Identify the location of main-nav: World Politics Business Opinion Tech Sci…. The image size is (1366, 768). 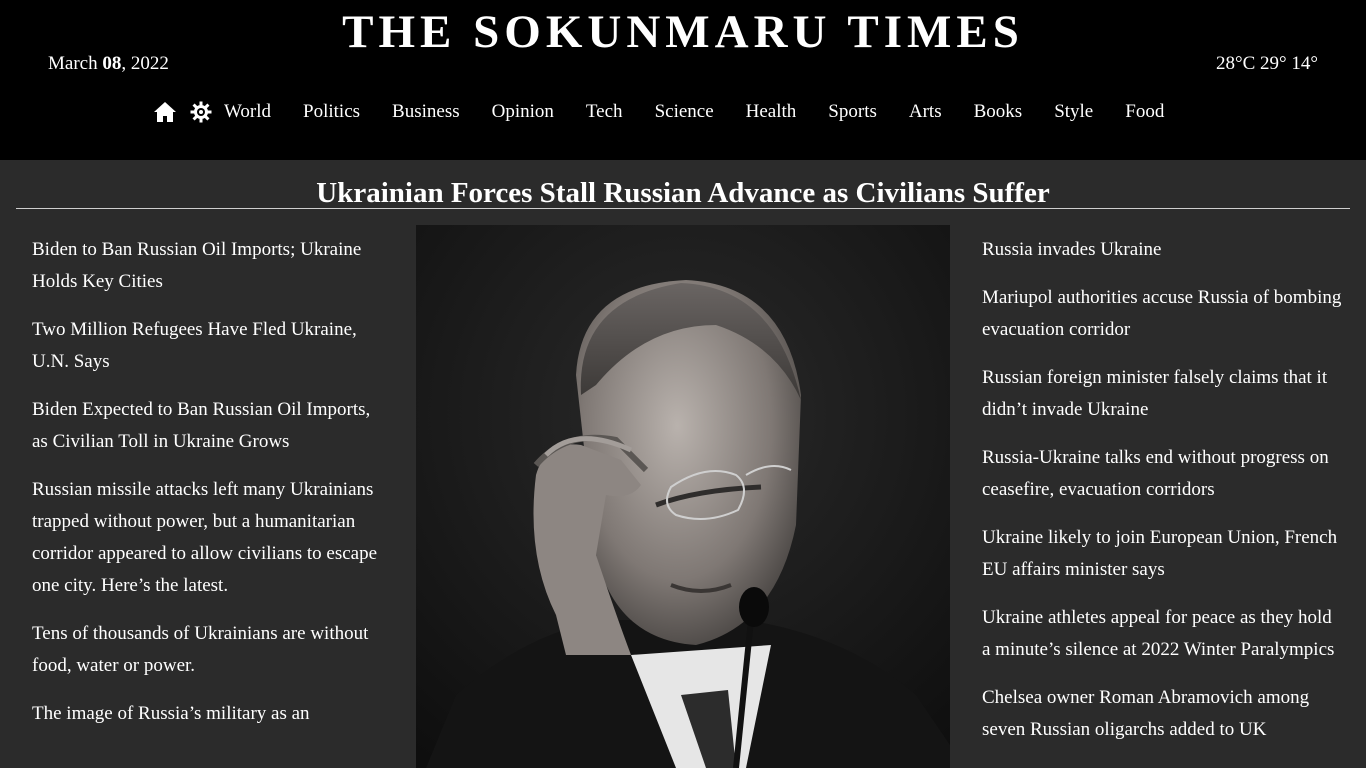
(658, 112).